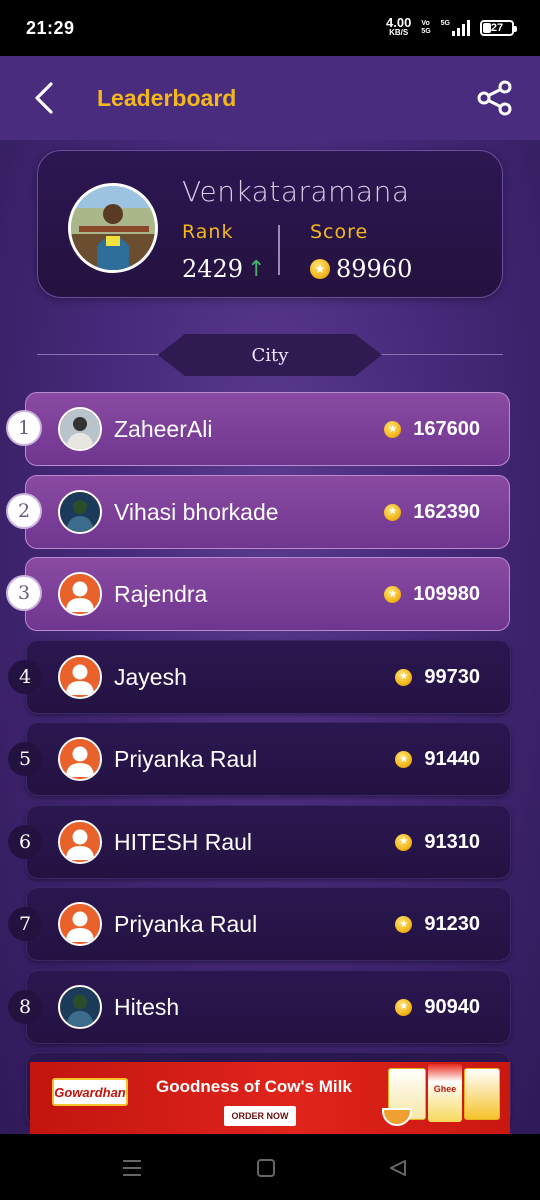  I want to click on menu-icon, so click(132, 1168).